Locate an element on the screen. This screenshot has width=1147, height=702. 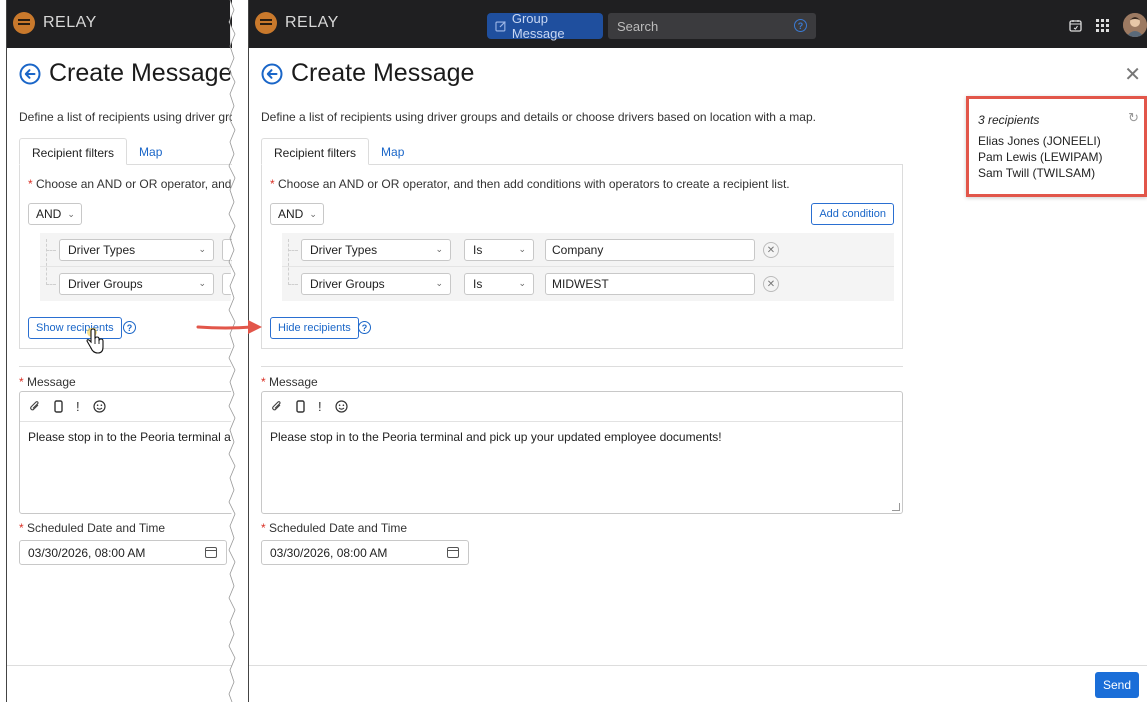
footer-divider is located at coordinates (119, 665).